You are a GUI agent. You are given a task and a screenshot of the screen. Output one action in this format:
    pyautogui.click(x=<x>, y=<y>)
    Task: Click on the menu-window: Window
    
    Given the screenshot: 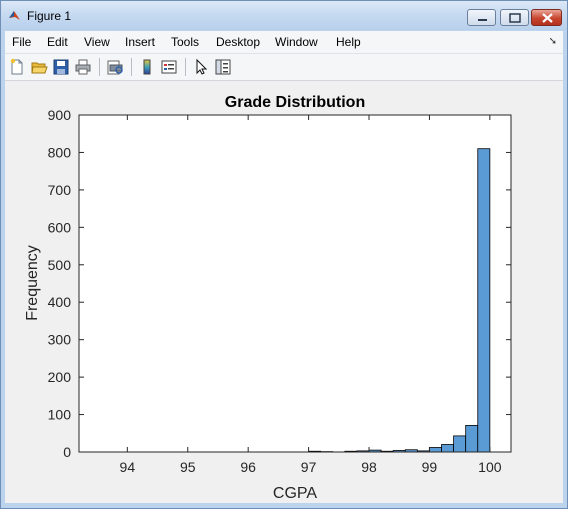 What is the action you would take?
    pyautogui.click(x=296, y=42)
    